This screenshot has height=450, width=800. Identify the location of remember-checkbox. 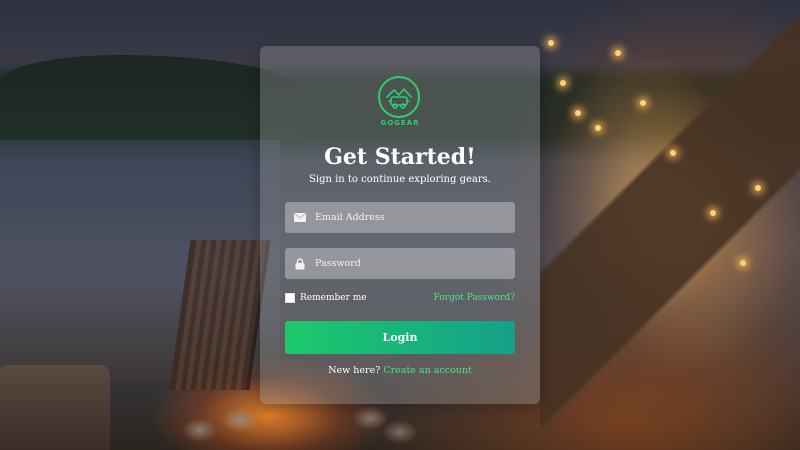
(290, 298).